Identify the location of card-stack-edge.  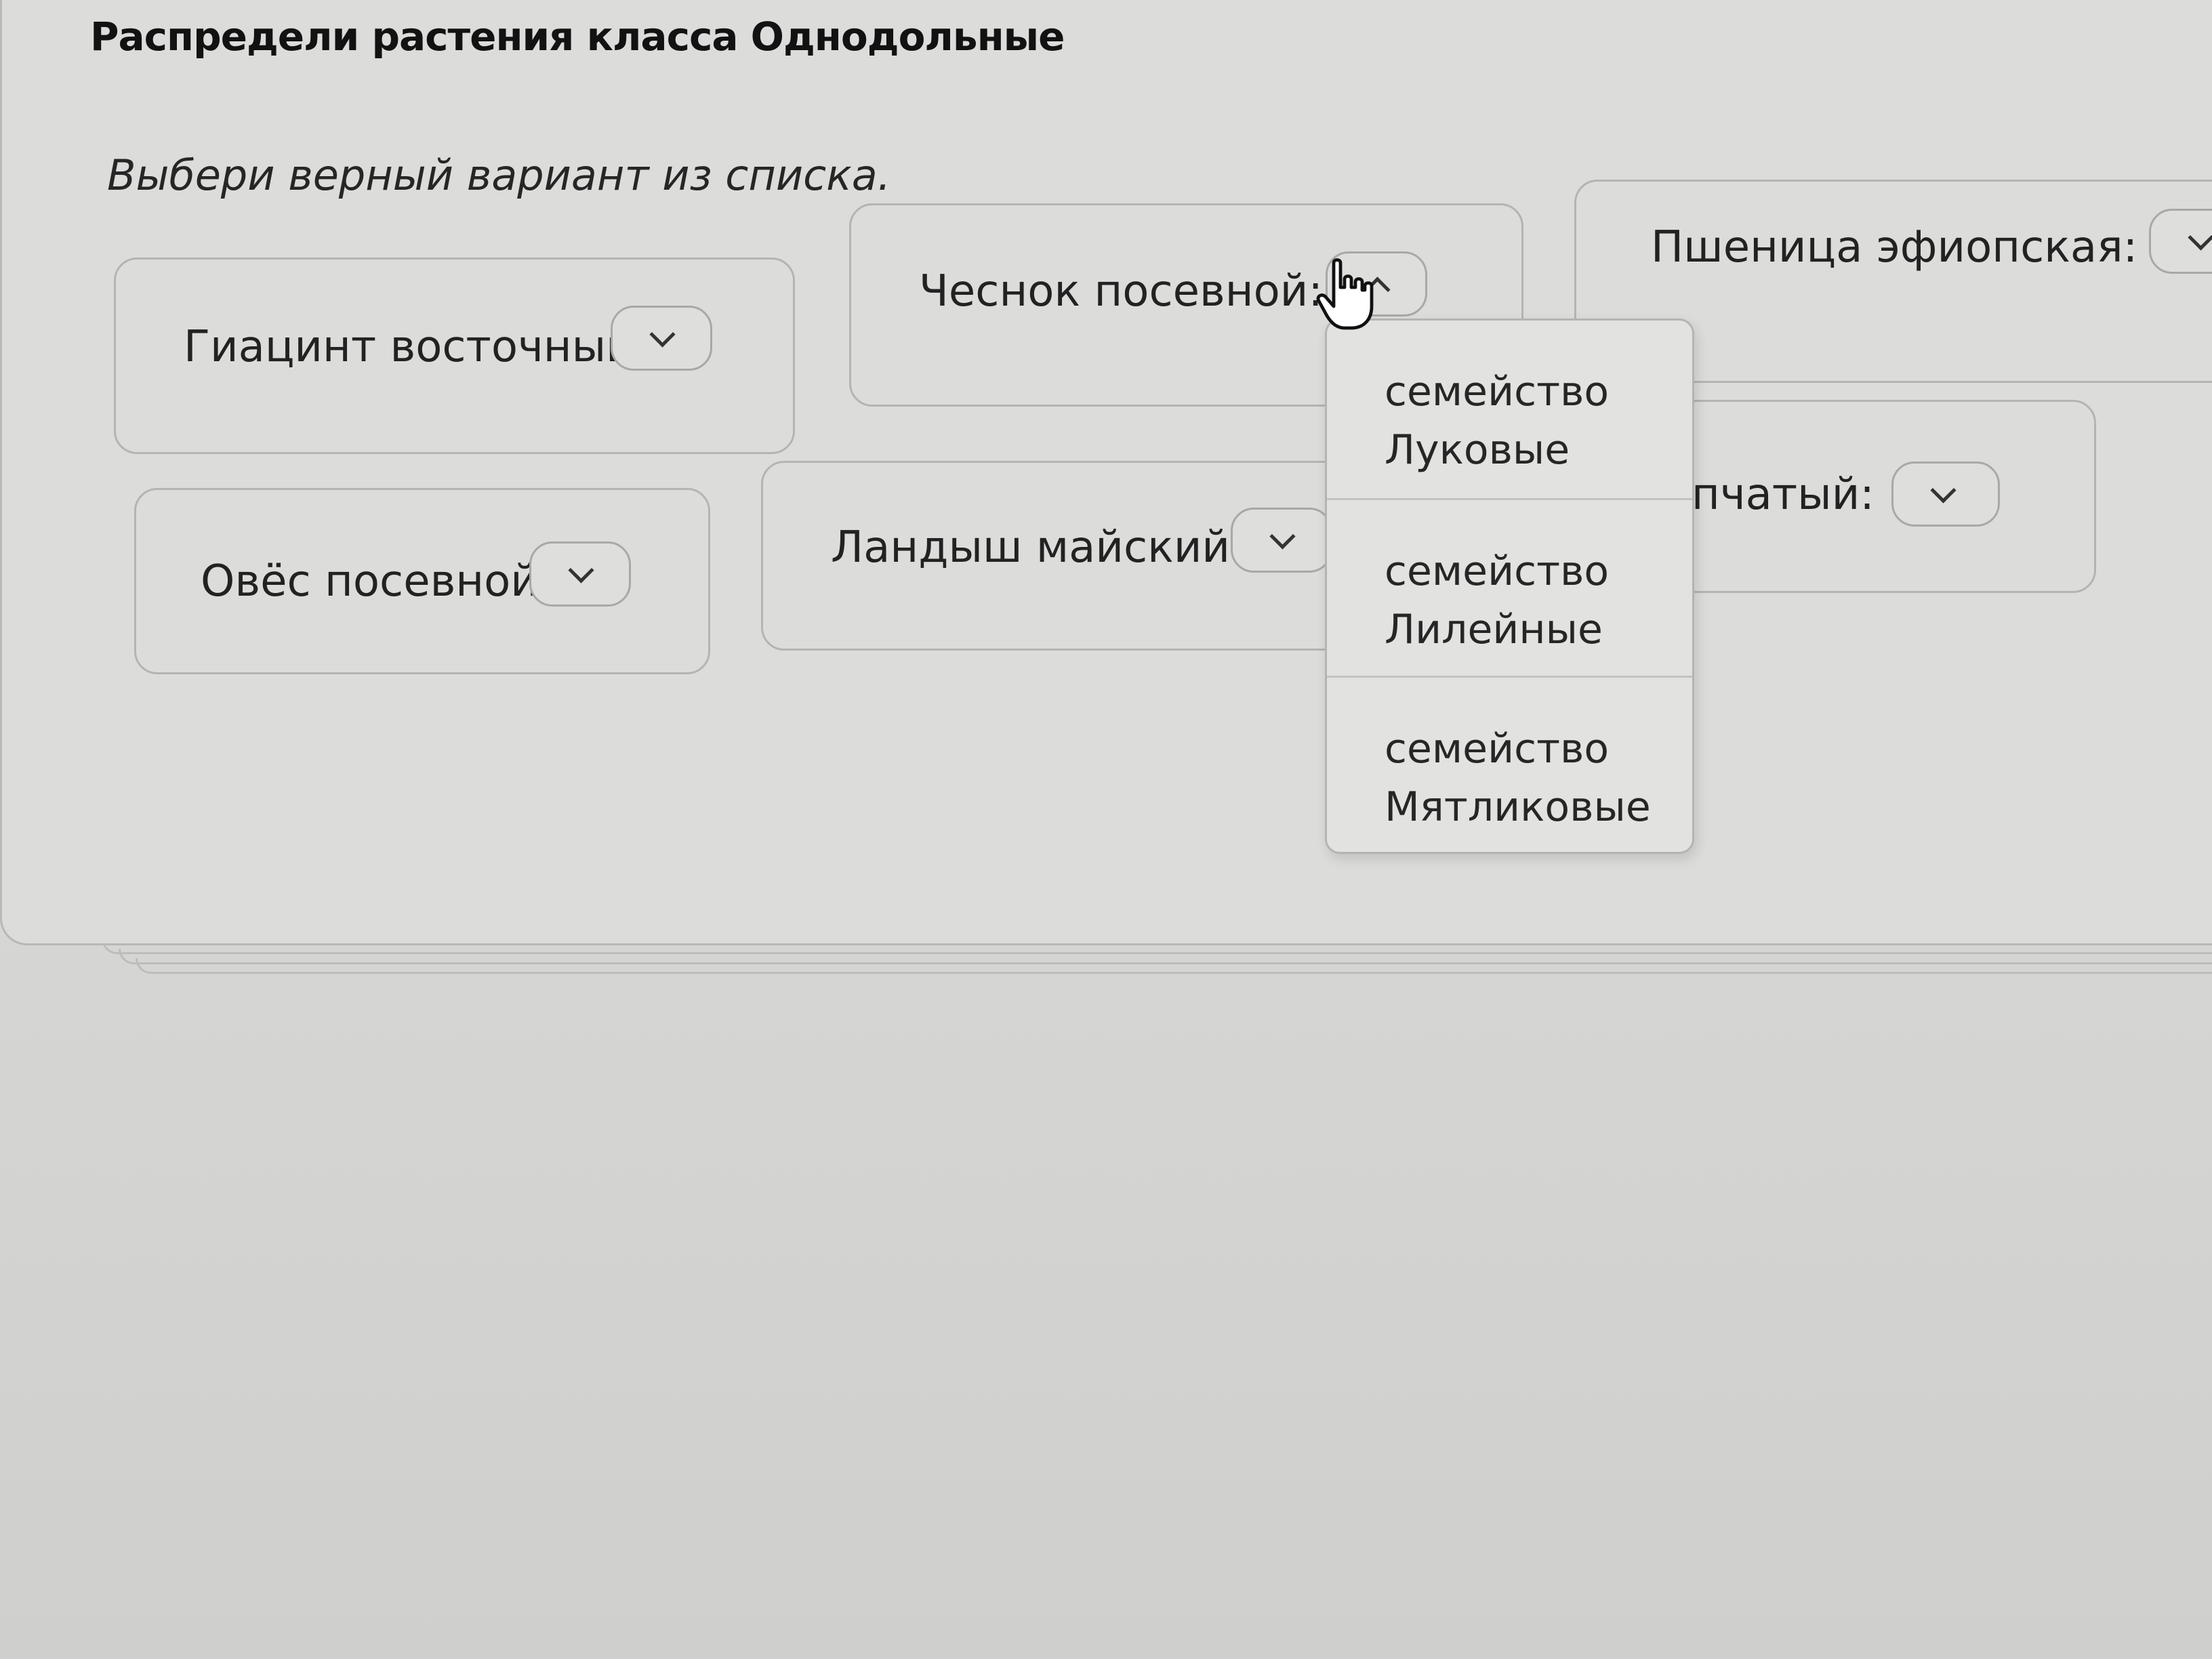
(1174, 966).